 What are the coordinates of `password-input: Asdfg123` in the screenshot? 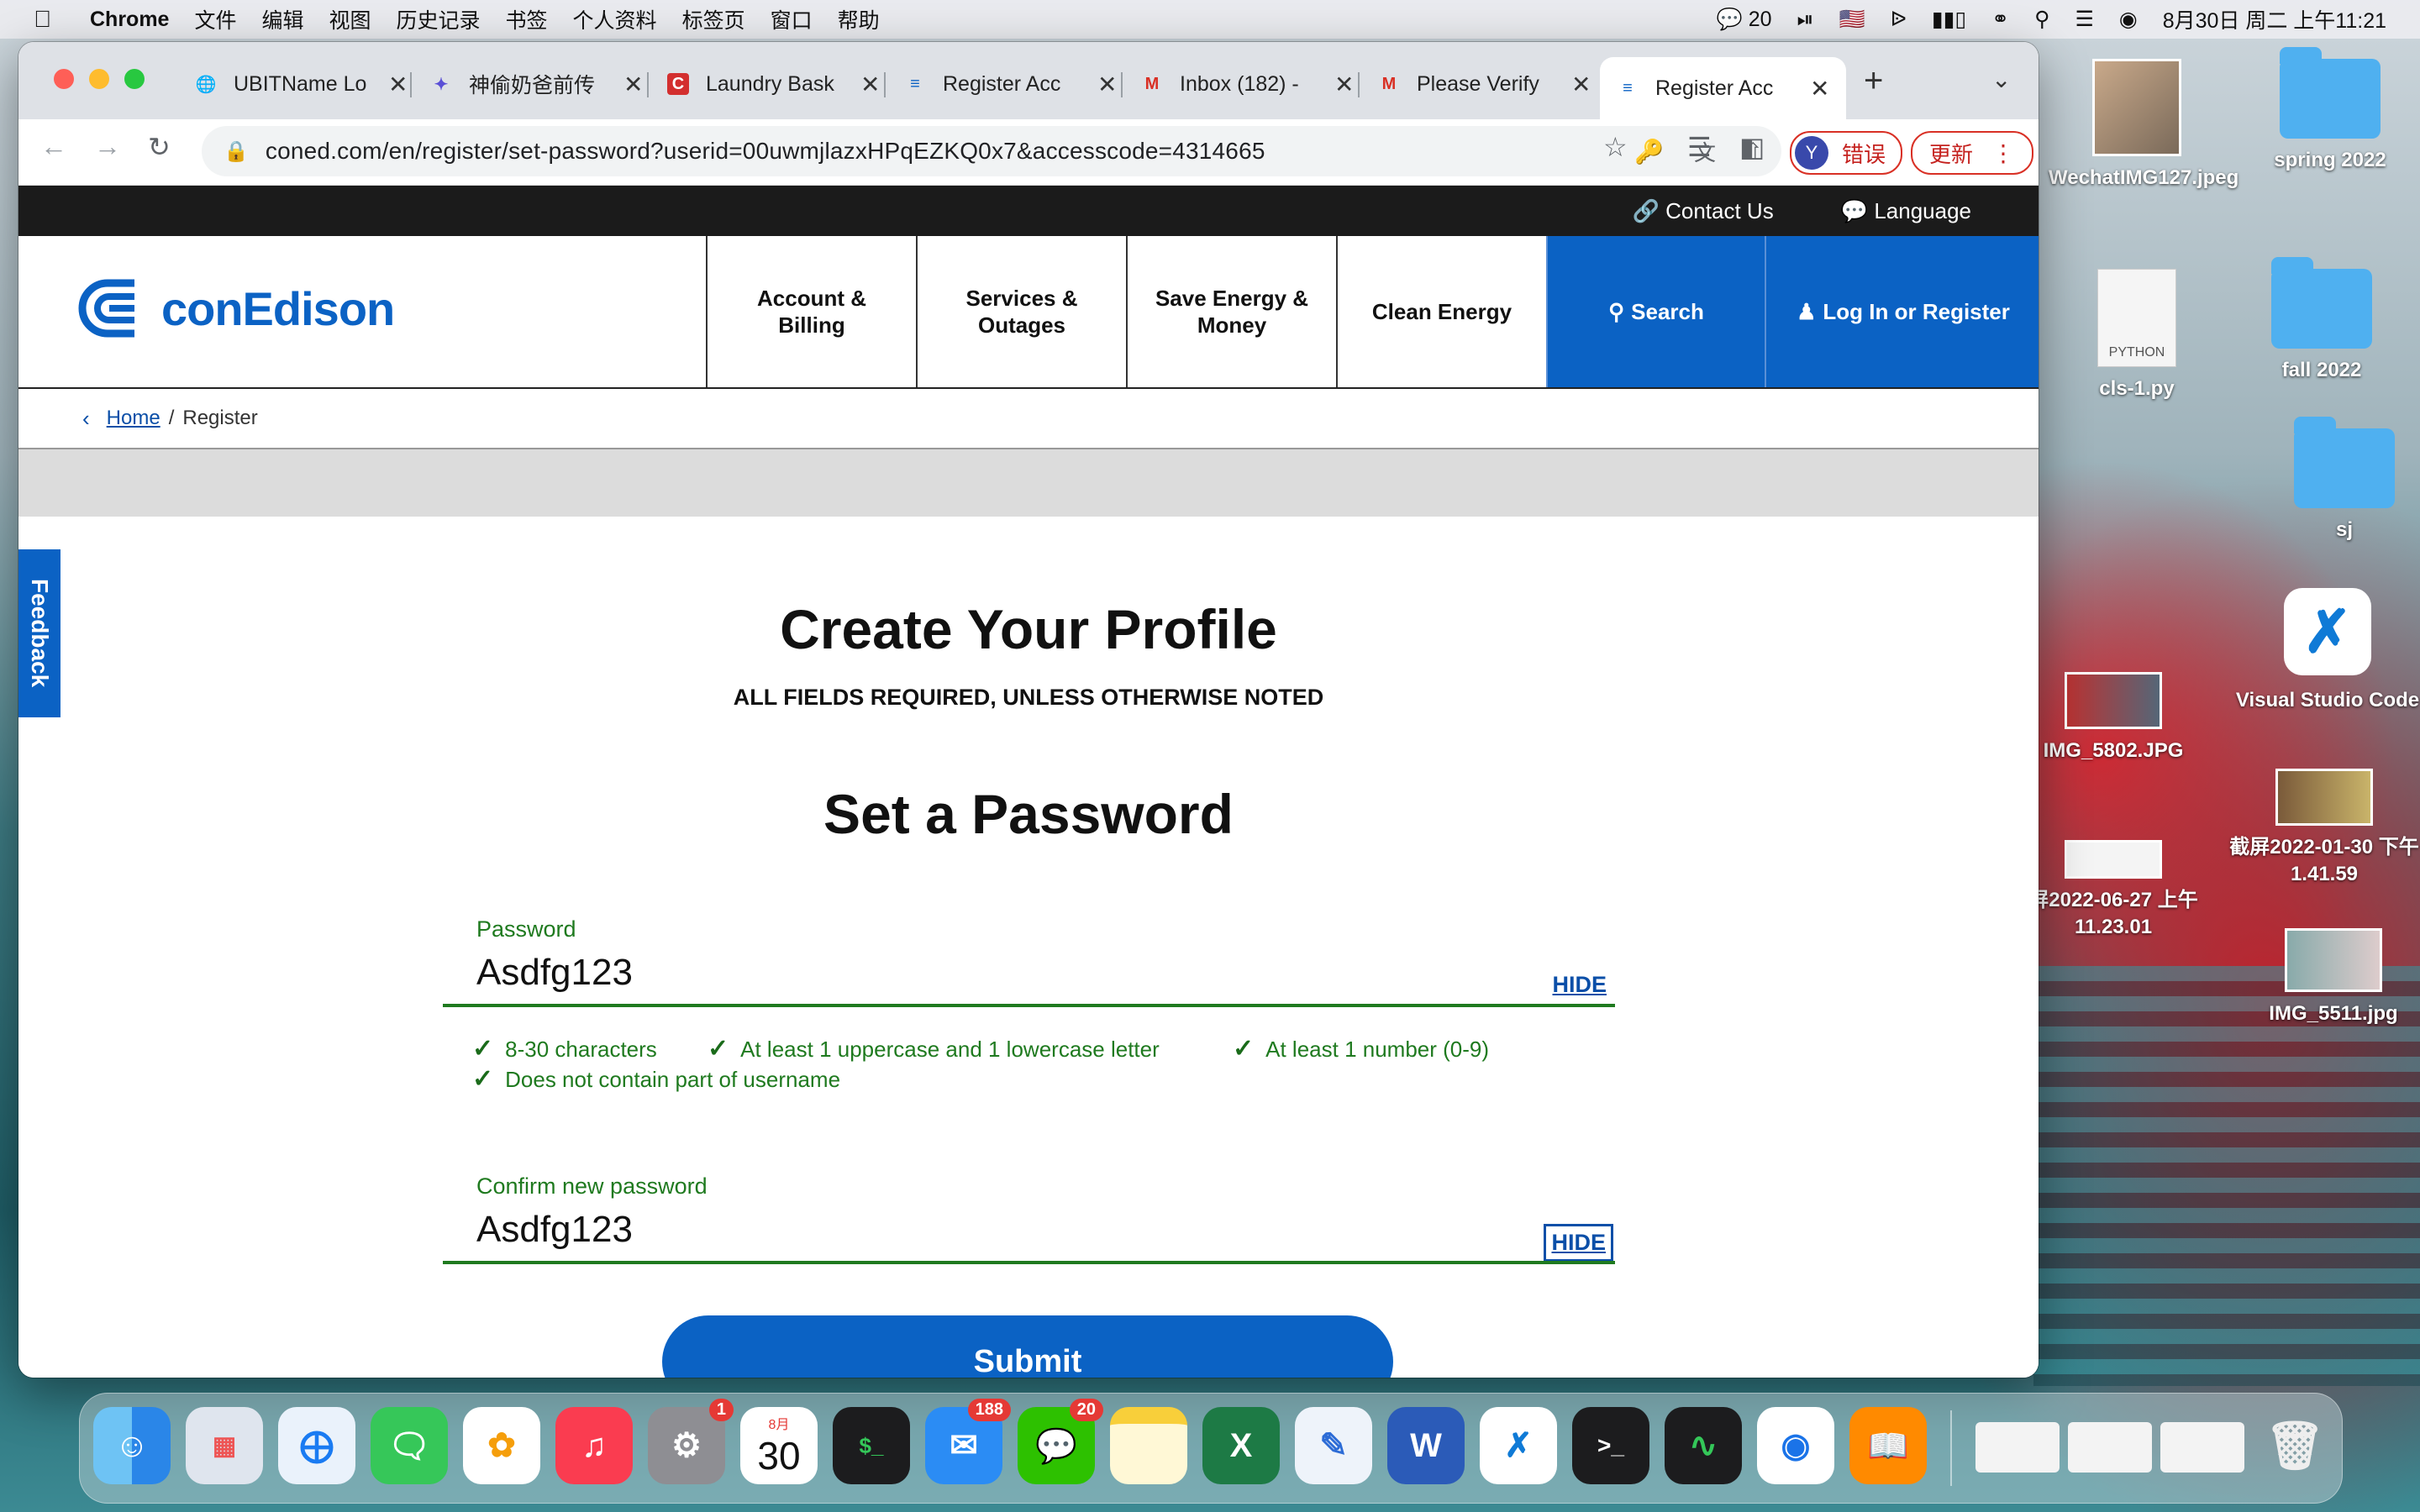 It's located at (554, 973).